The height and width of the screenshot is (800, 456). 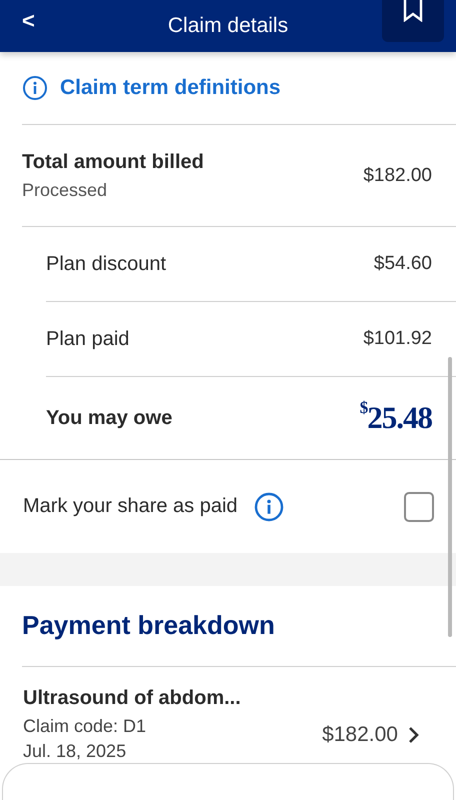 I want to click on item-date: Jul. 18, 2025, so click(x=75, y=751).